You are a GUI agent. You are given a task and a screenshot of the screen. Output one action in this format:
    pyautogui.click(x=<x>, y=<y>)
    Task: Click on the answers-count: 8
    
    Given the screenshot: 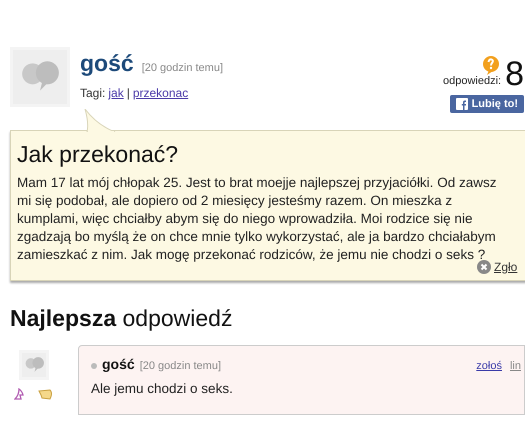 What is the action you would take?
    pyautogui.click(x=514, y=74)
    